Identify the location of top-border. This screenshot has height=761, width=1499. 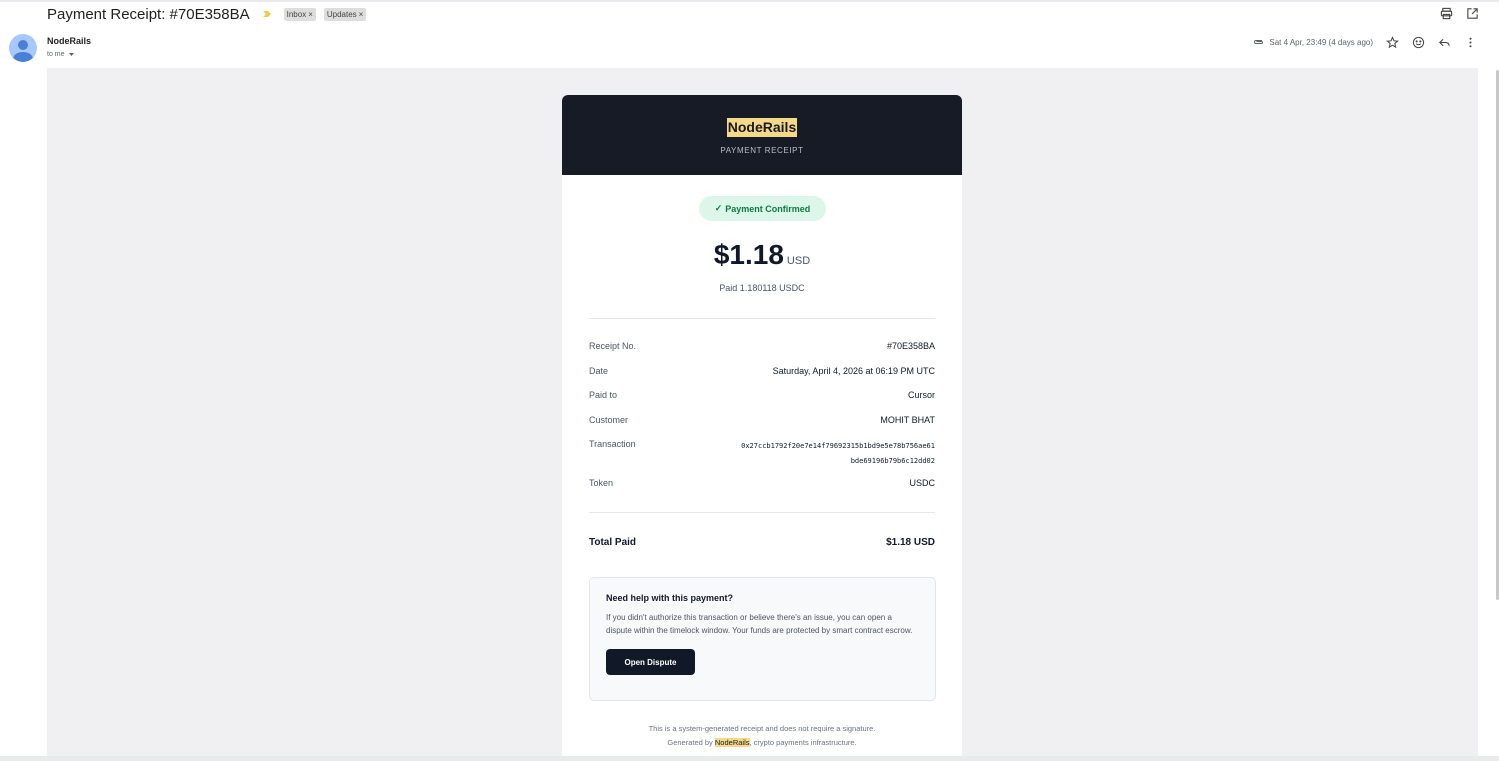
(749, 1).